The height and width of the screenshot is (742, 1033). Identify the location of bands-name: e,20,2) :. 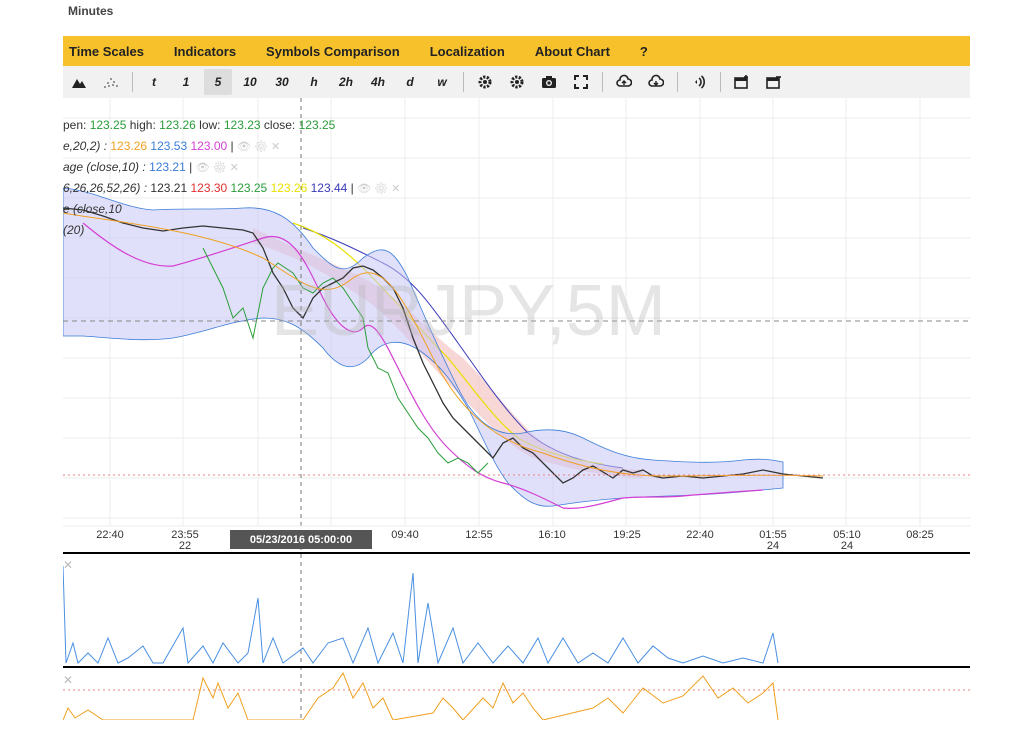
(85, 146).